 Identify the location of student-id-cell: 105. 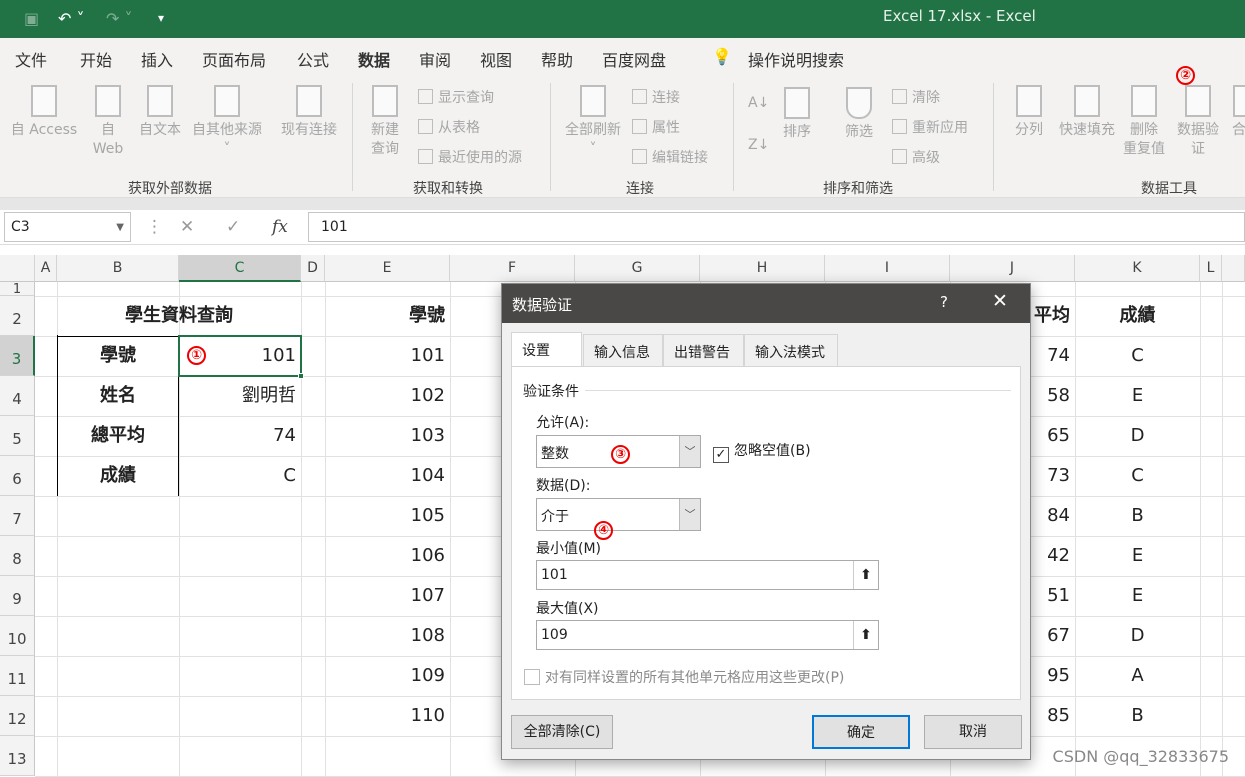
(387, 516).